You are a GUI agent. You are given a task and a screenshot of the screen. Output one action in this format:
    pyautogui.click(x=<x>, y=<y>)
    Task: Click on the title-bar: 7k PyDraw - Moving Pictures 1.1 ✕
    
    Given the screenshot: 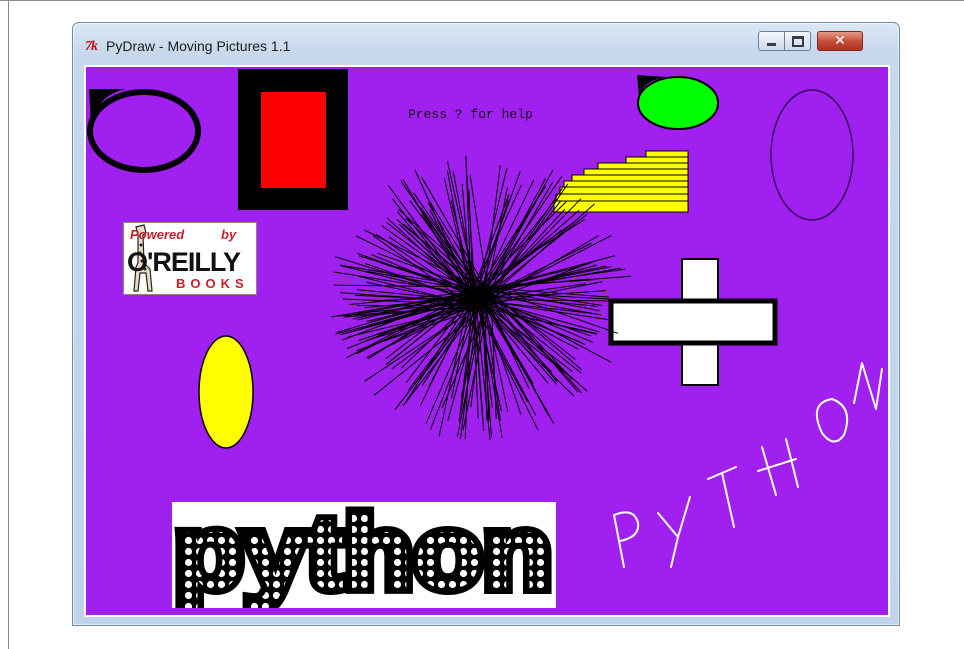 What is the action you would take?
    pyautogui.click(x=486, y=42)
    